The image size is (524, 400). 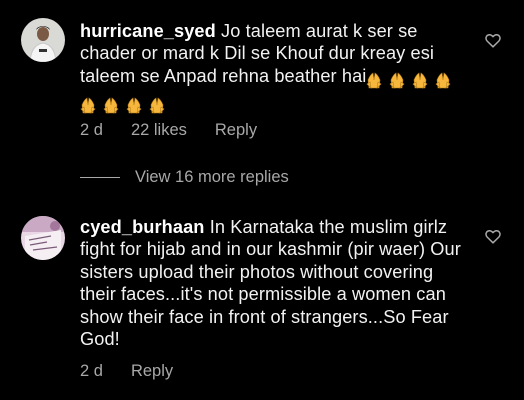 What do you see at coordinates (159, 130) in the screenshot?
I see `like-count: 22 likes` at bounding box center [159, 130].